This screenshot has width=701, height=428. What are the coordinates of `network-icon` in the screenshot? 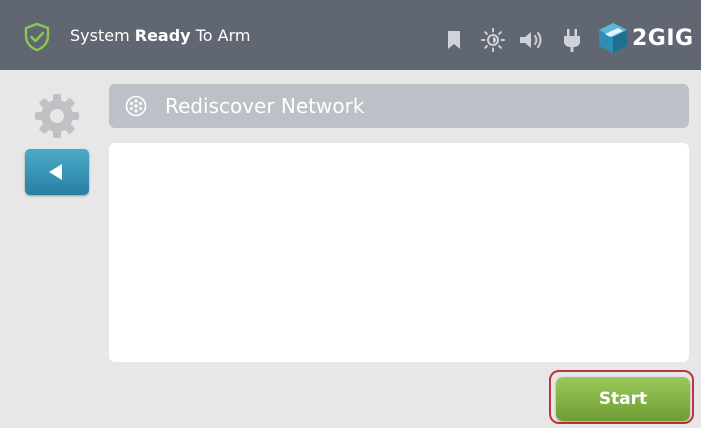 It's located at (136, 106).